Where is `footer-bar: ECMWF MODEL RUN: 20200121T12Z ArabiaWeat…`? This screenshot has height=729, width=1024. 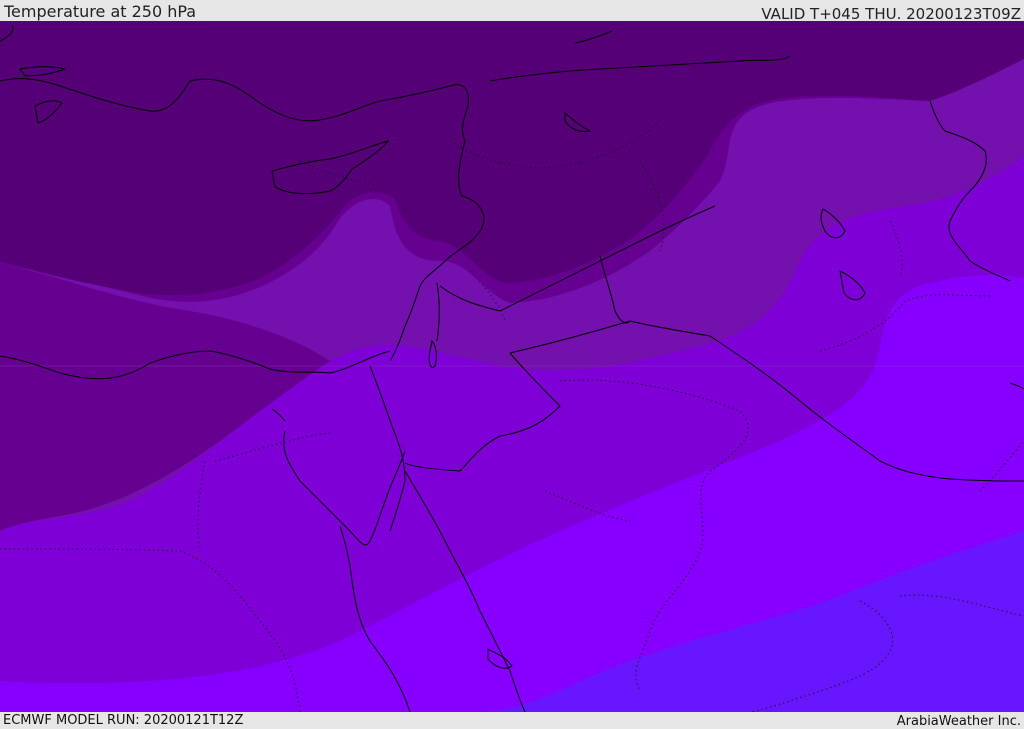
footer-bar: ECMWF MODEL RUN: 20200121T12Z ArabiaWeat… is located at coordinates (512, 720).